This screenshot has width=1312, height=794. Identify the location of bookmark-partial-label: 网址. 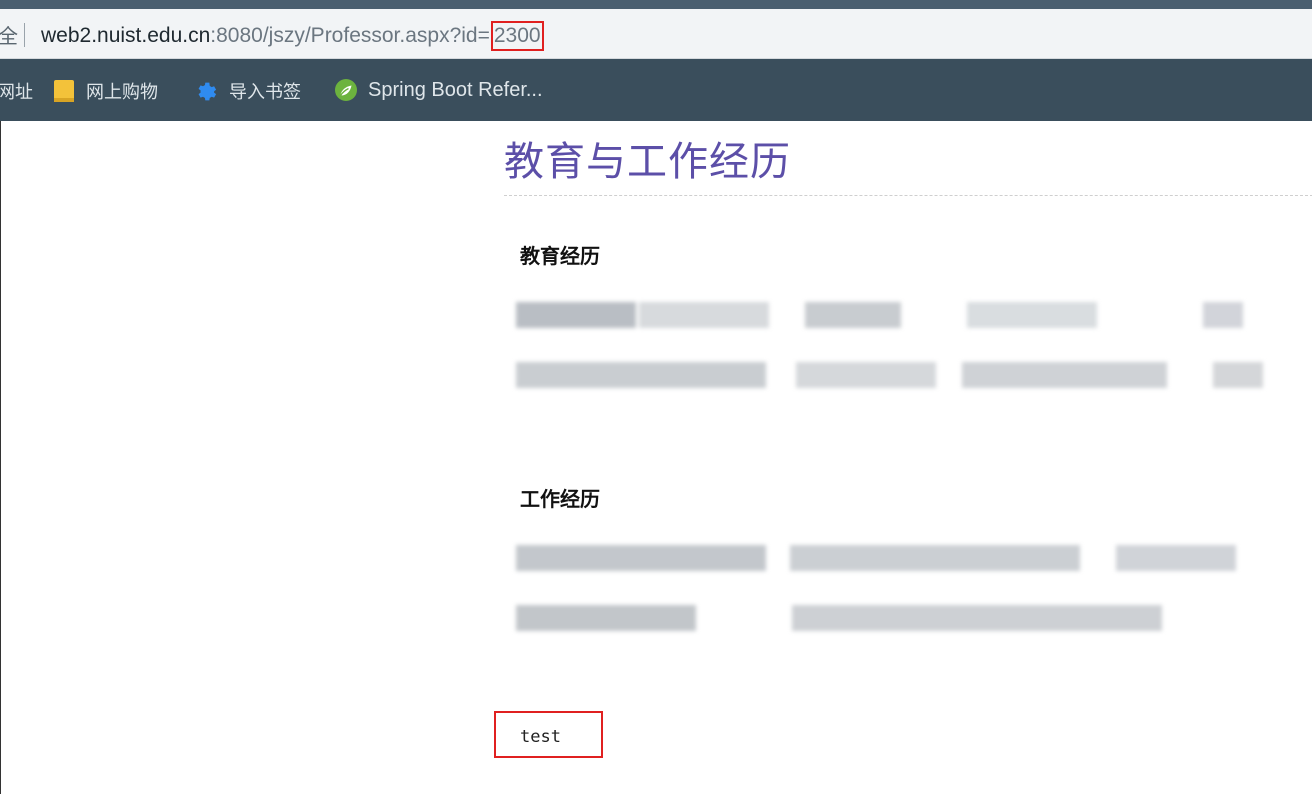
(16, 92).